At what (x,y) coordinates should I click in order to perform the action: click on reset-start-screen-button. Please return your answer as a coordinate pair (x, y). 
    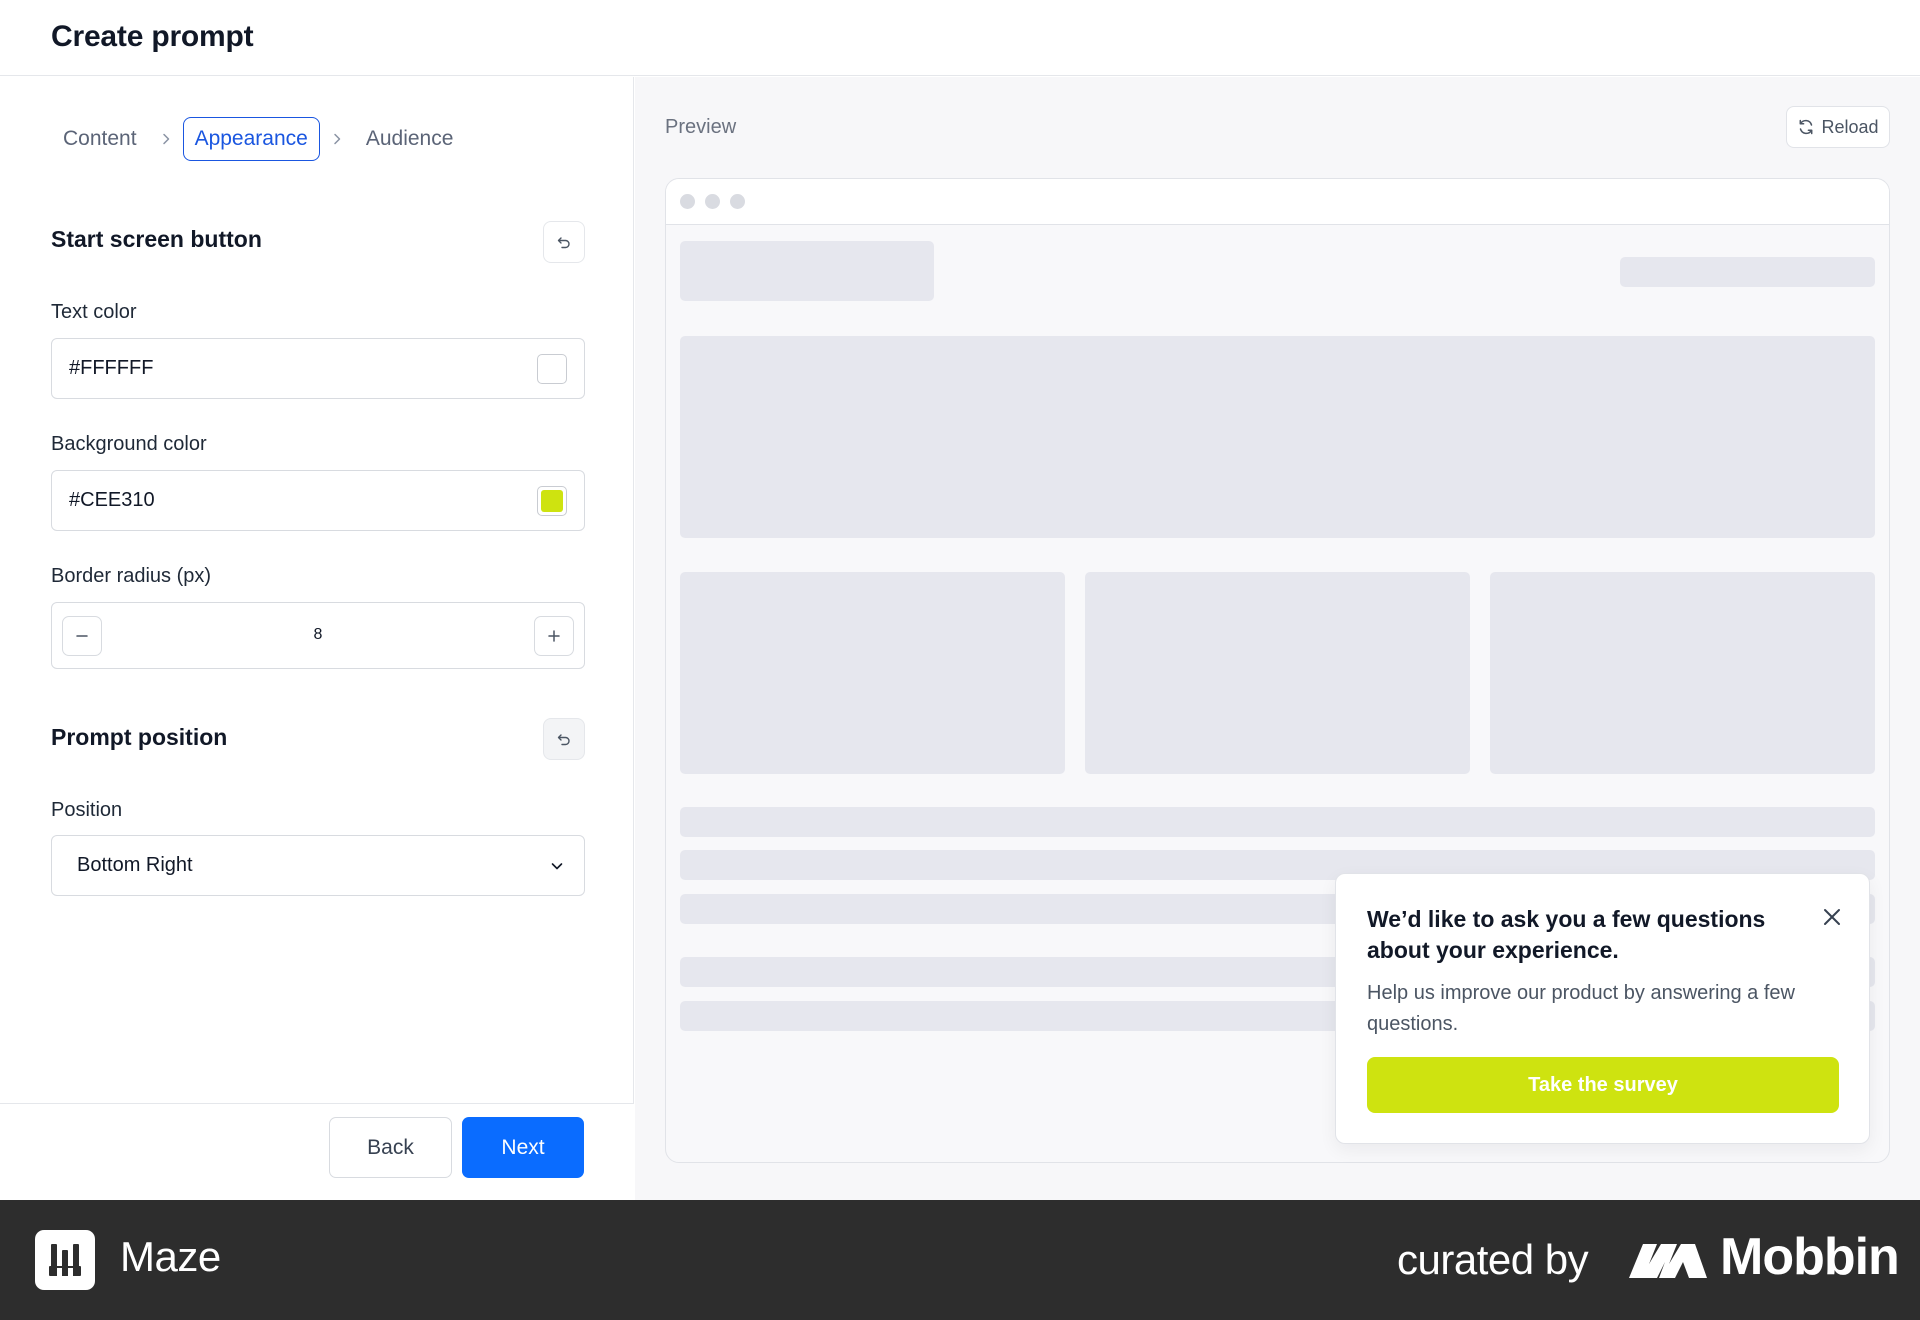
    Looking at the image, I should click on (564, 242).